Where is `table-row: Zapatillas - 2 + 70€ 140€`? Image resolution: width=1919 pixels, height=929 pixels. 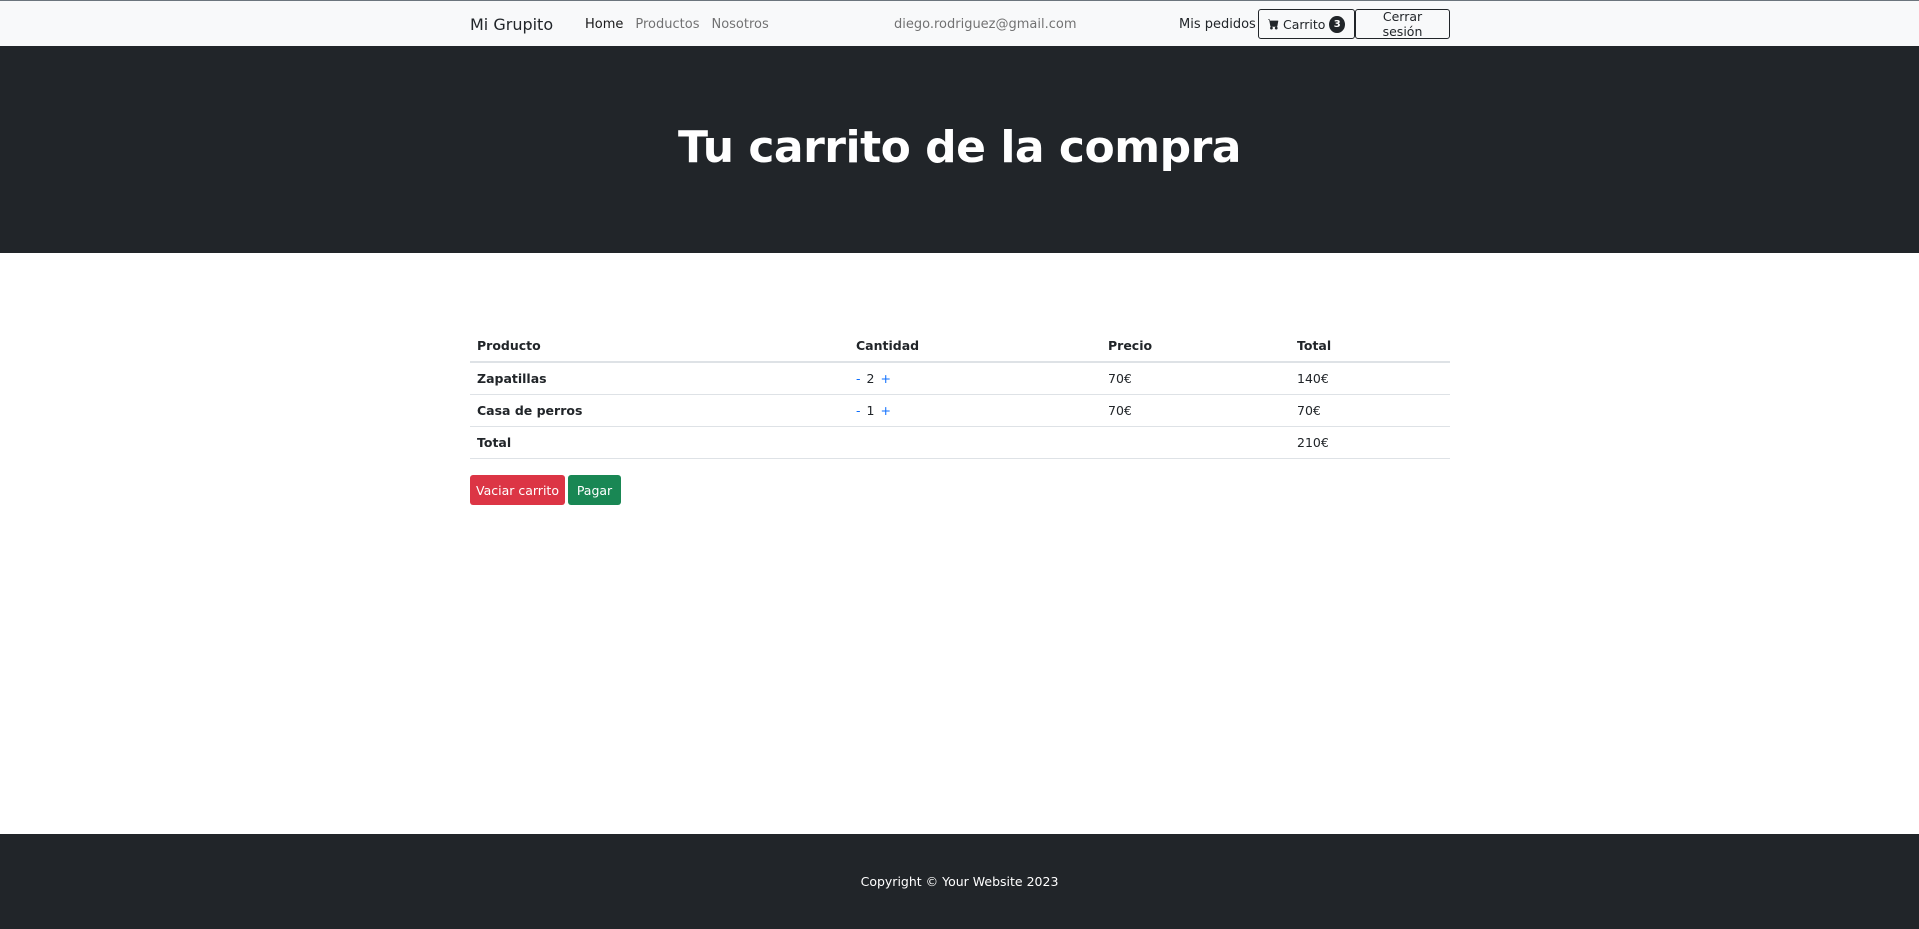 table-row: Zapatillas - 2 + 70€ 140€ is located at coordinates (960, 378).